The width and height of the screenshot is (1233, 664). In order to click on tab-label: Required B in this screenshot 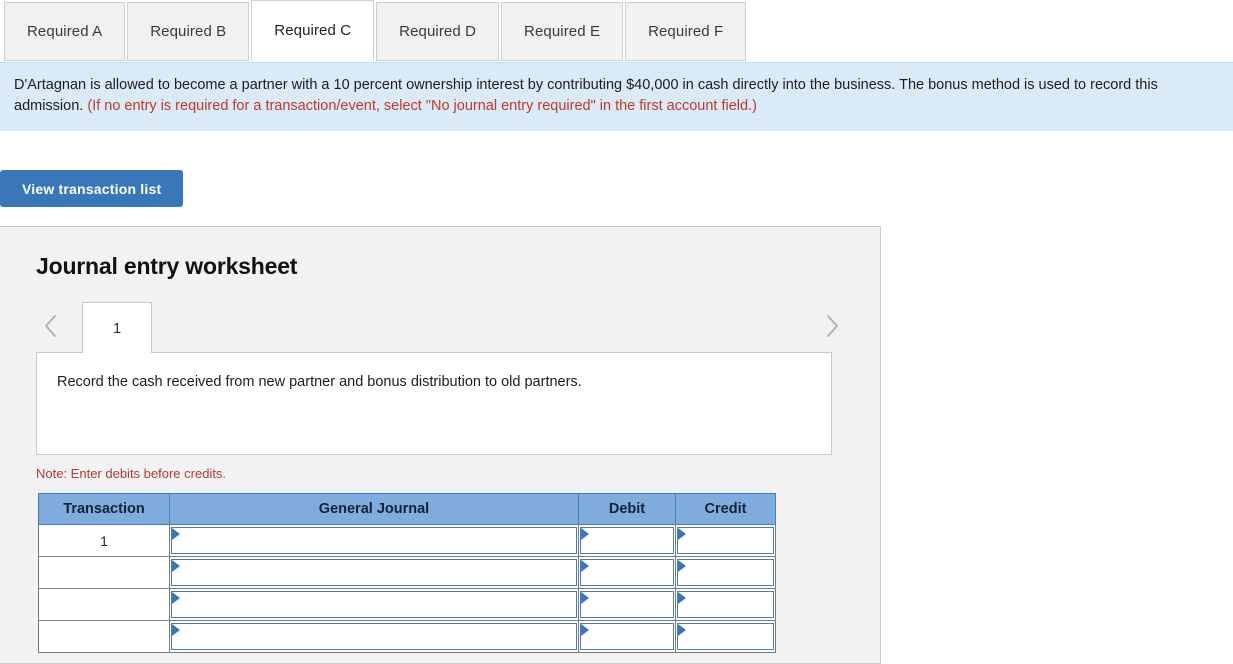, I will do `click(188, 31)`.